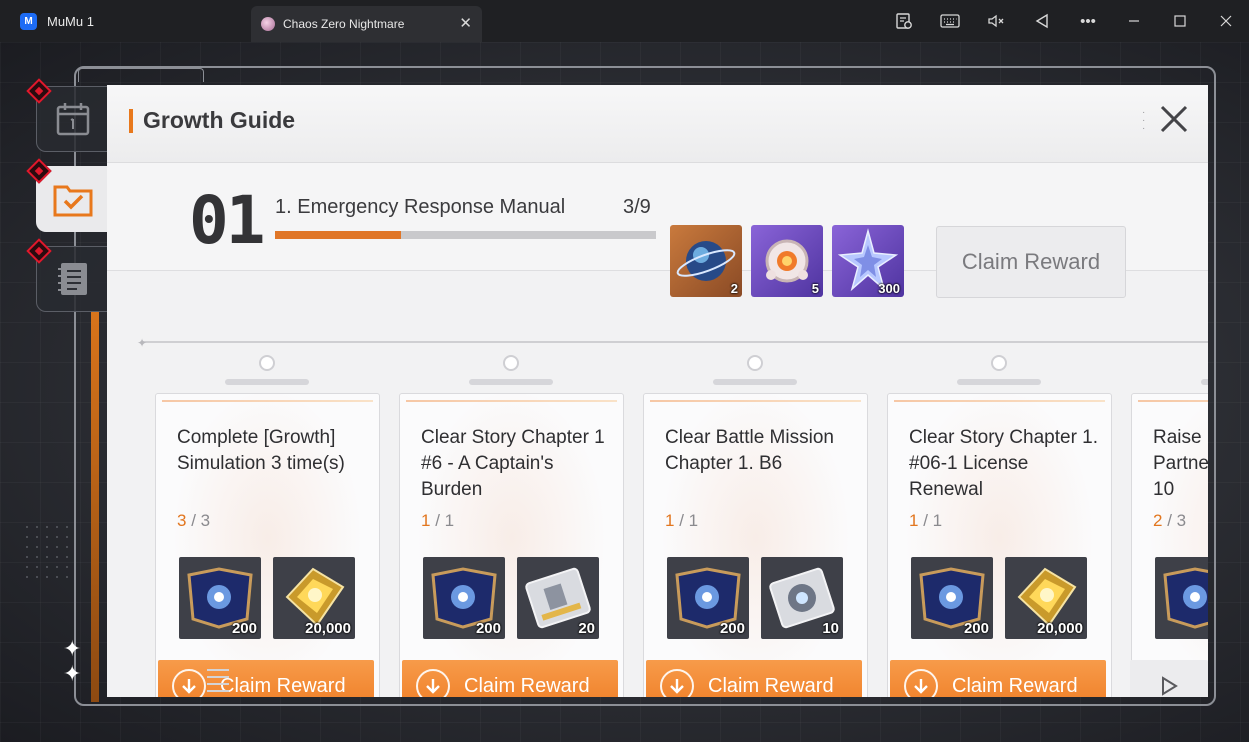 The image size is (1249, 742). Describe the element at coordinates (1180, 463) in the screenshot. I see `mission-title: Raise Partne 10` at that location.